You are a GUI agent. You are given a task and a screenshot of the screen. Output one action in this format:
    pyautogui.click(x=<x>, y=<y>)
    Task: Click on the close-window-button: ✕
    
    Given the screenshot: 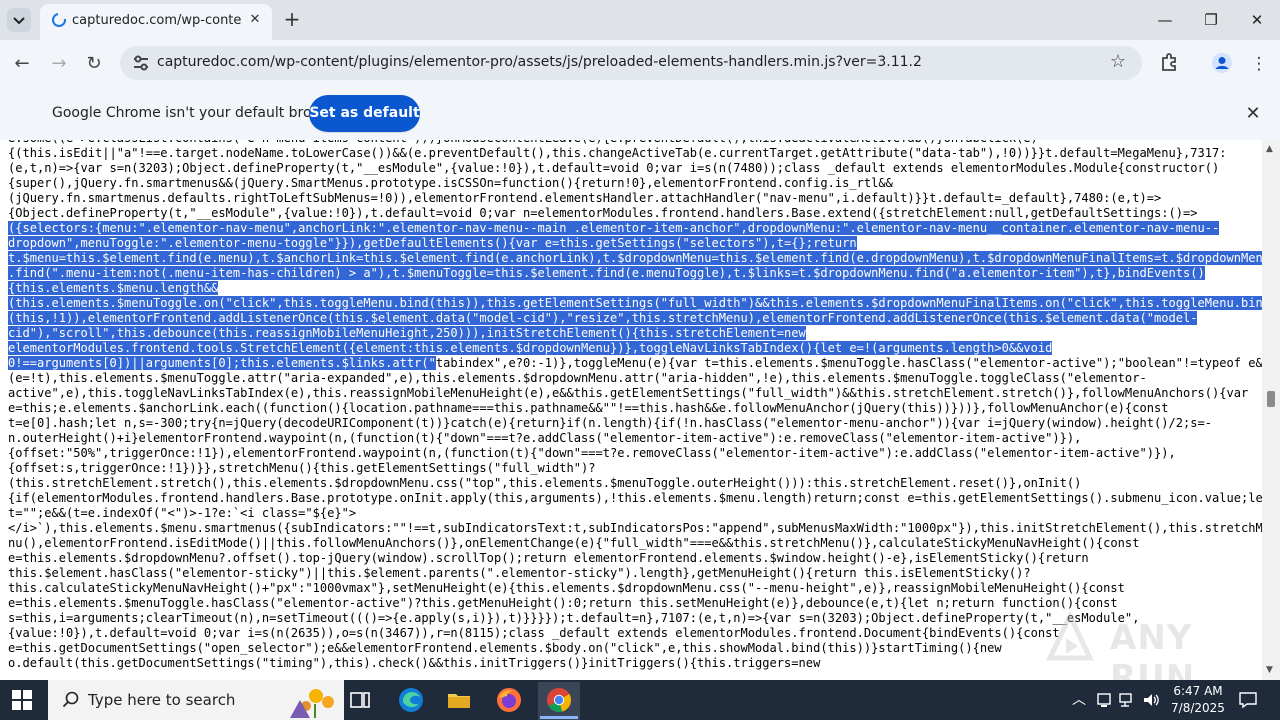 What is the action you would take?
    pyautogui.click(x=1257, y=20)
    